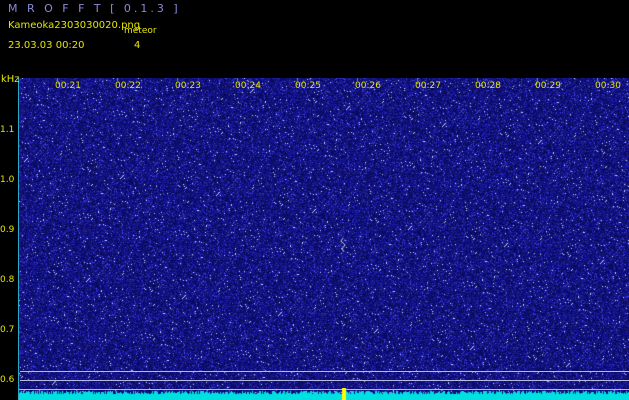 This screenshot has width=629, height=400. Describe the element at coordinates (46, 45) in the screenshot. I see `date-time: 23.03.03 00:20` at that location.